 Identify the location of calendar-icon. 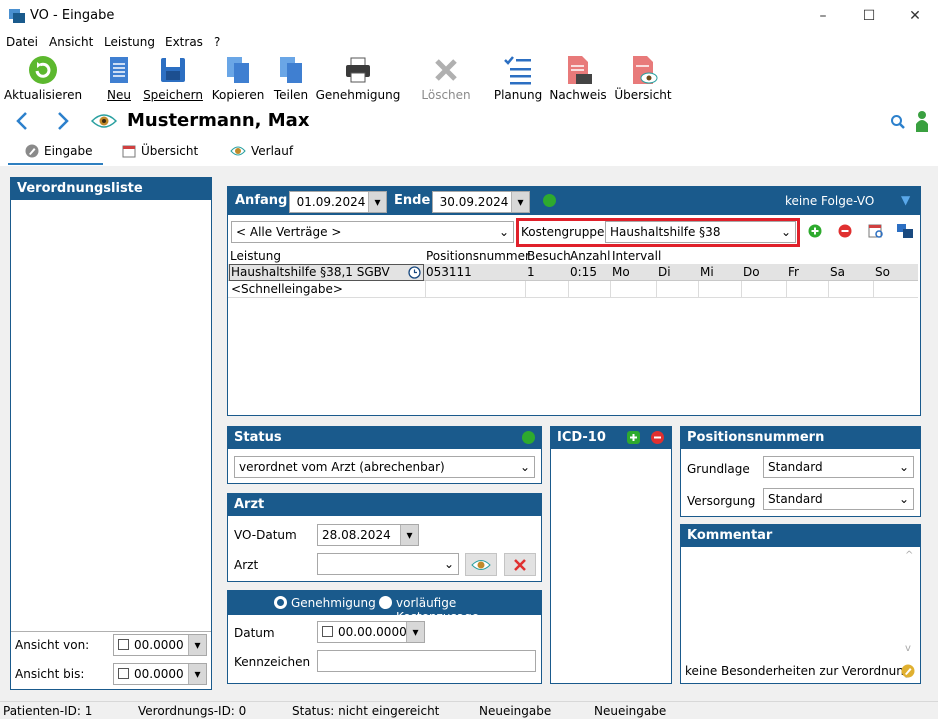
(129, 151).